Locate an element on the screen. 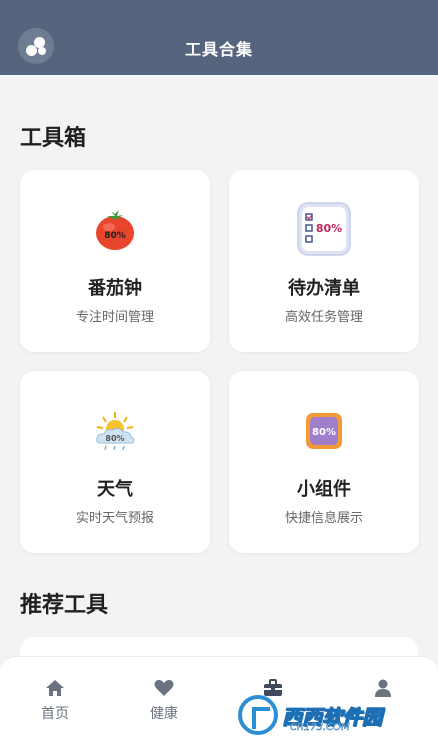  card-subtitle: 高效任务管理 is located at coordinates (323, 317).